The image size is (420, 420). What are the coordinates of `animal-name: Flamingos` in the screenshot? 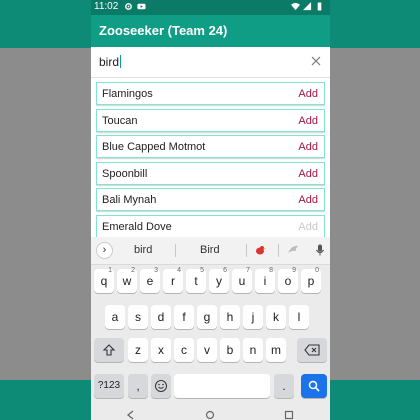 It's located at (127, 94).